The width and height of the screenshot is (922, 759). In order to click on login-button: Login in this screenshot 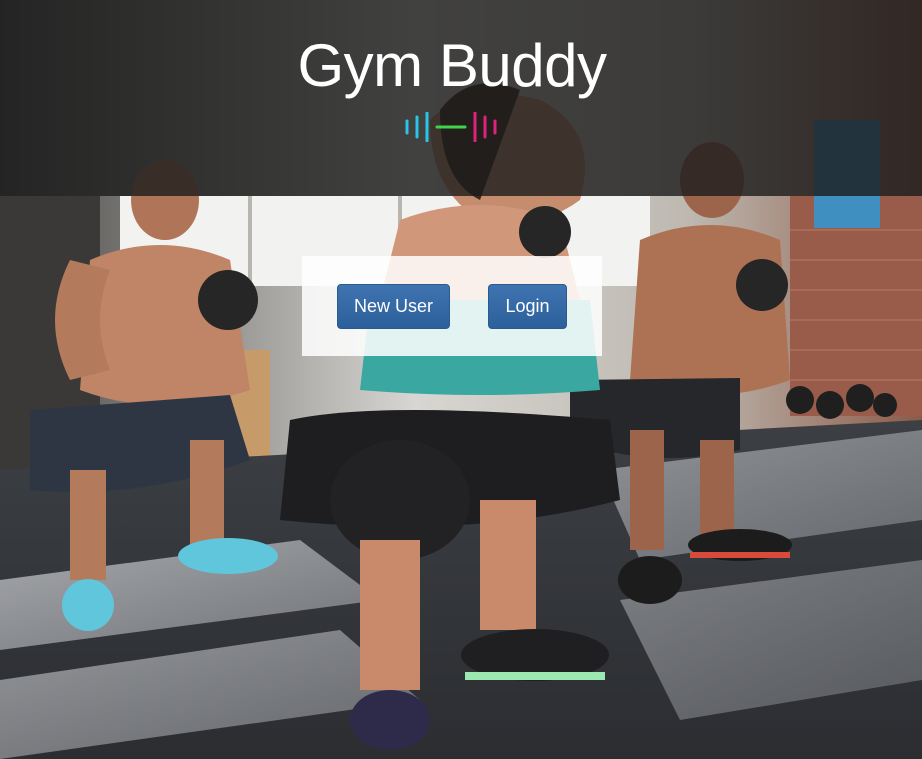, I will do `click(527, 306)`.